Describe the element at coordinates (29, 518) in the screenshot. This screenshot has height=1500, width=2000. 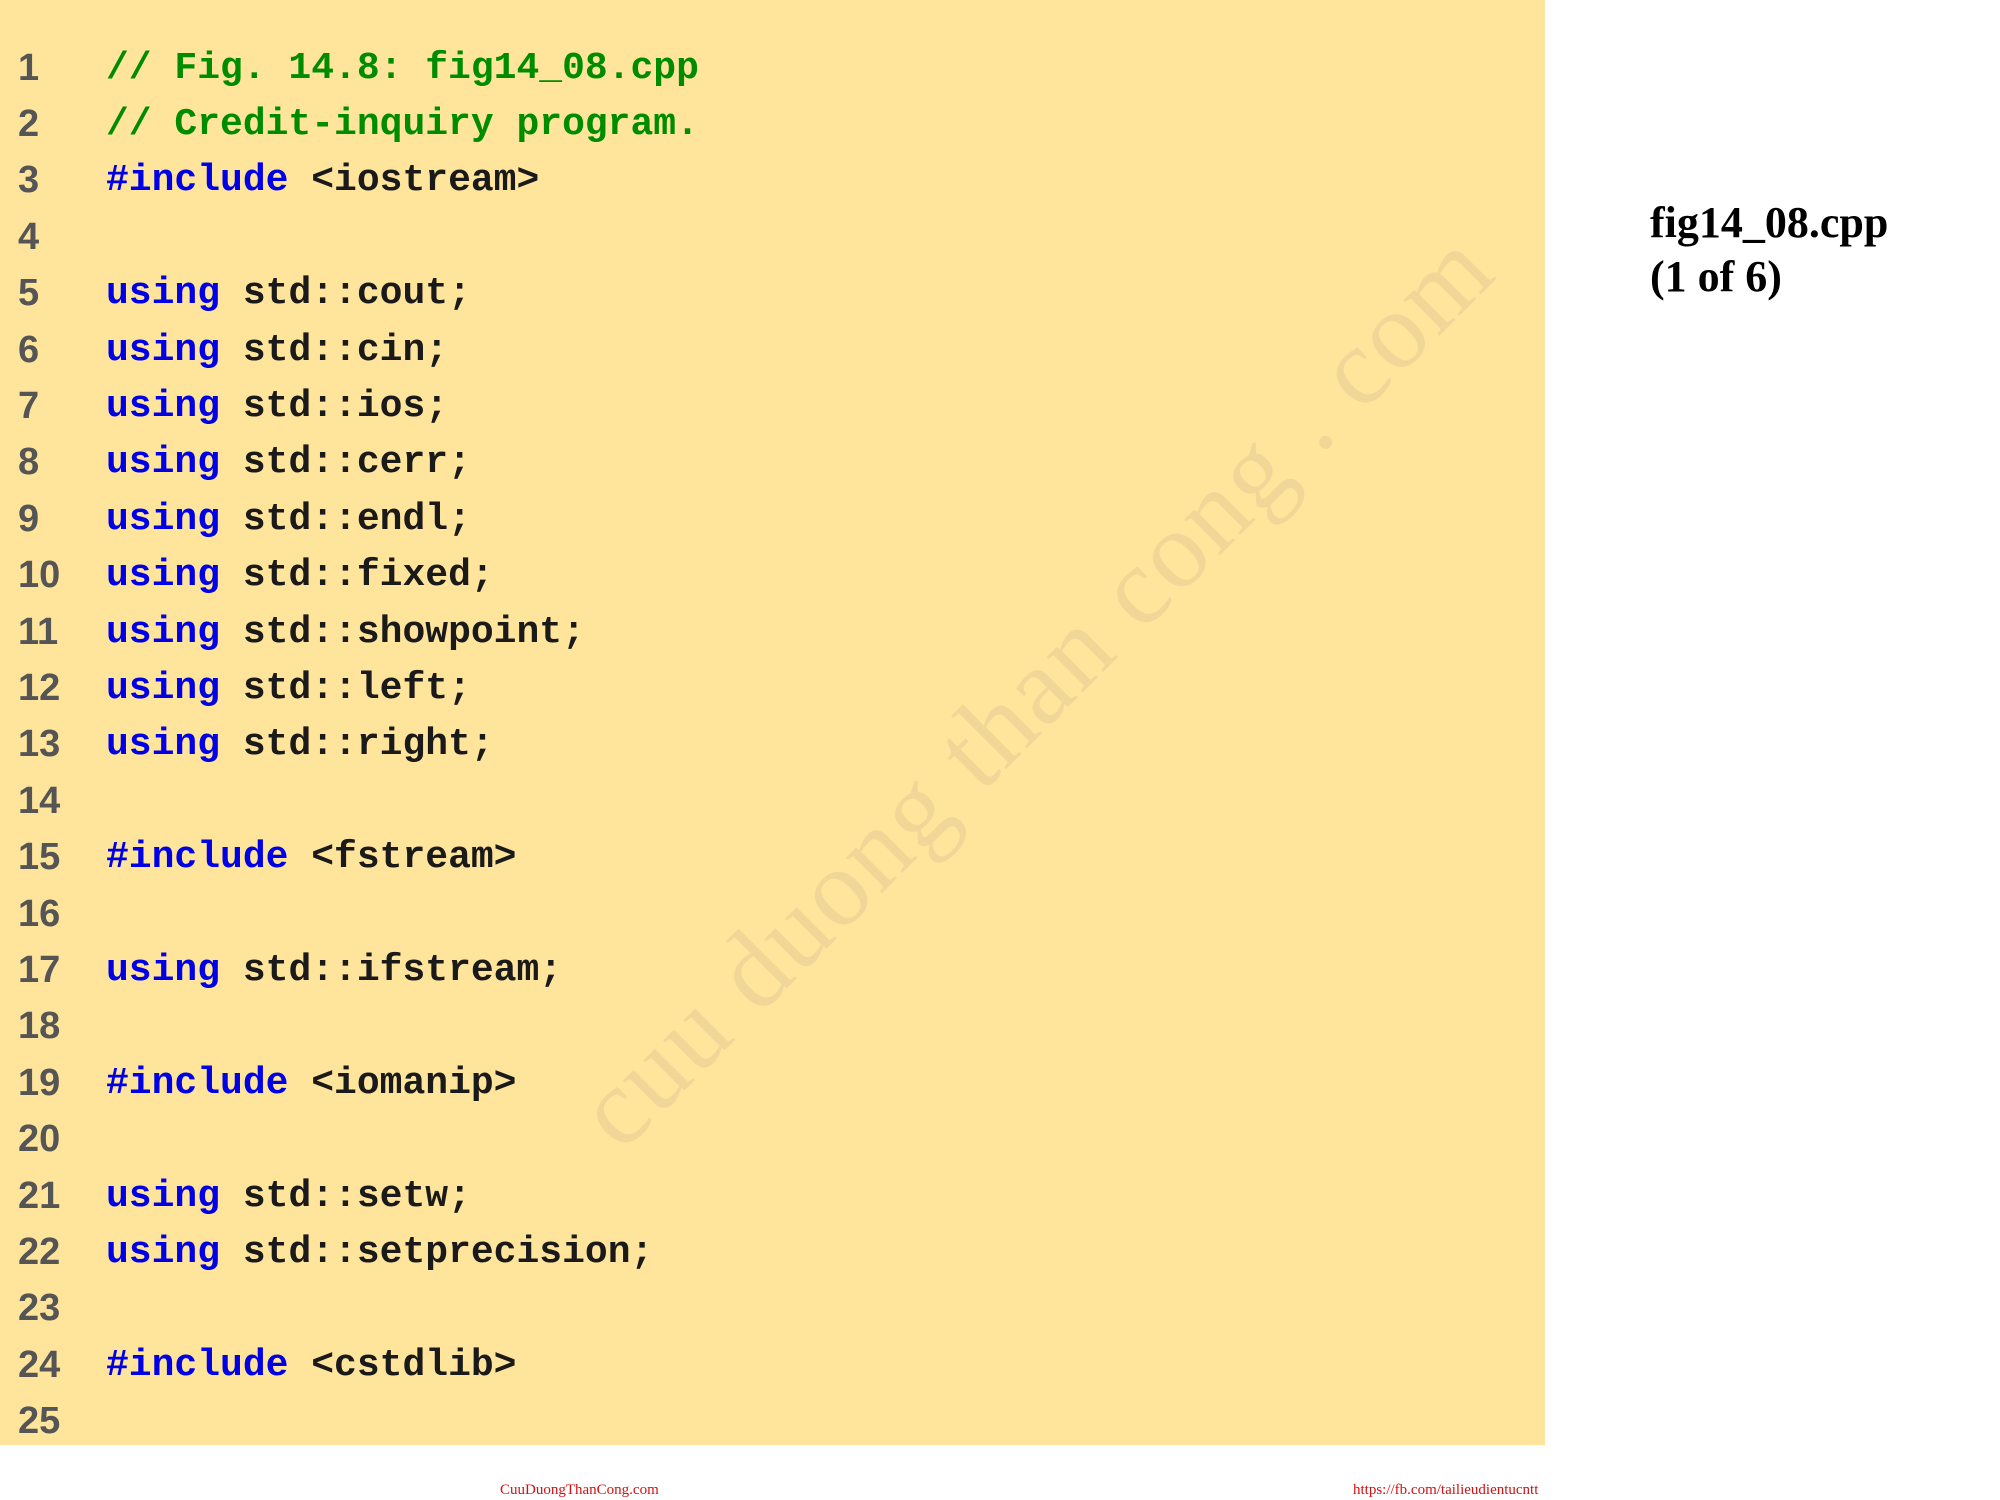
I see `line-number: 9` at that location.